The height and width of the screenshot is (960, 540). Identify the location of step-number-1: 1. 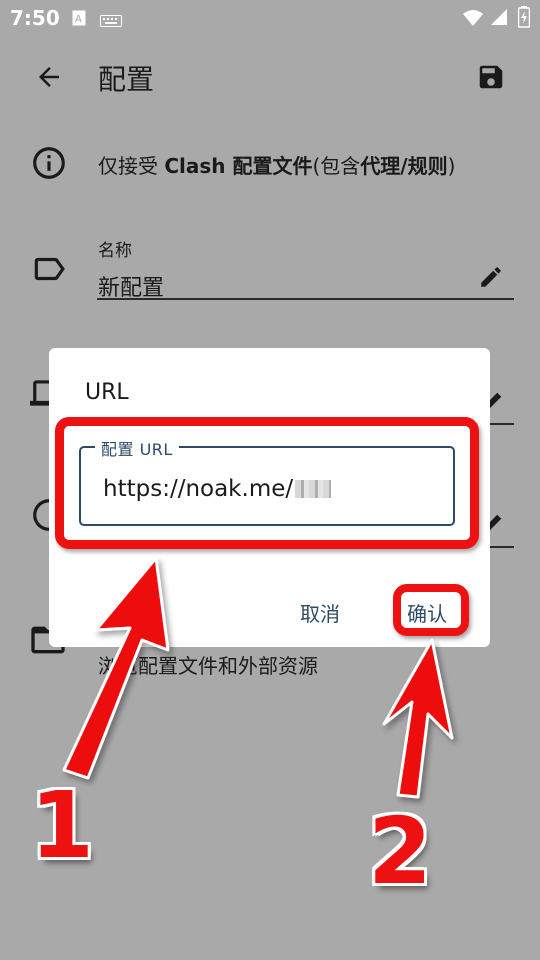
(62, 825).